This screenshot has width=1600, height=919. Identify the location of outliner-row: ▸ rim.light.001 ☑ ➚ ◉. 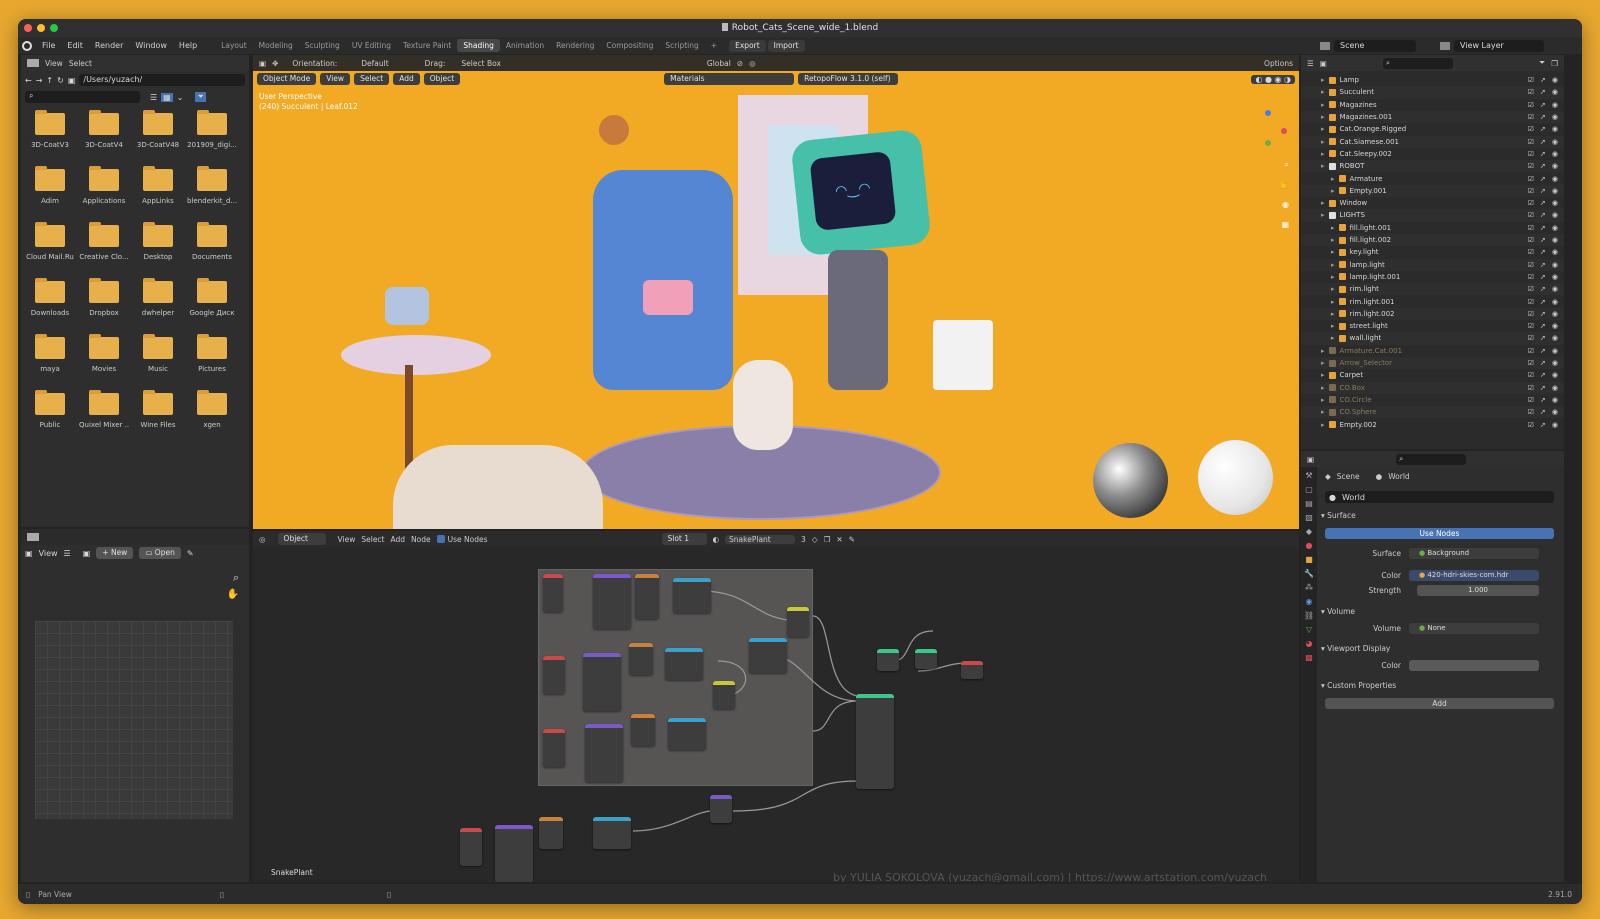
(1432, 301).